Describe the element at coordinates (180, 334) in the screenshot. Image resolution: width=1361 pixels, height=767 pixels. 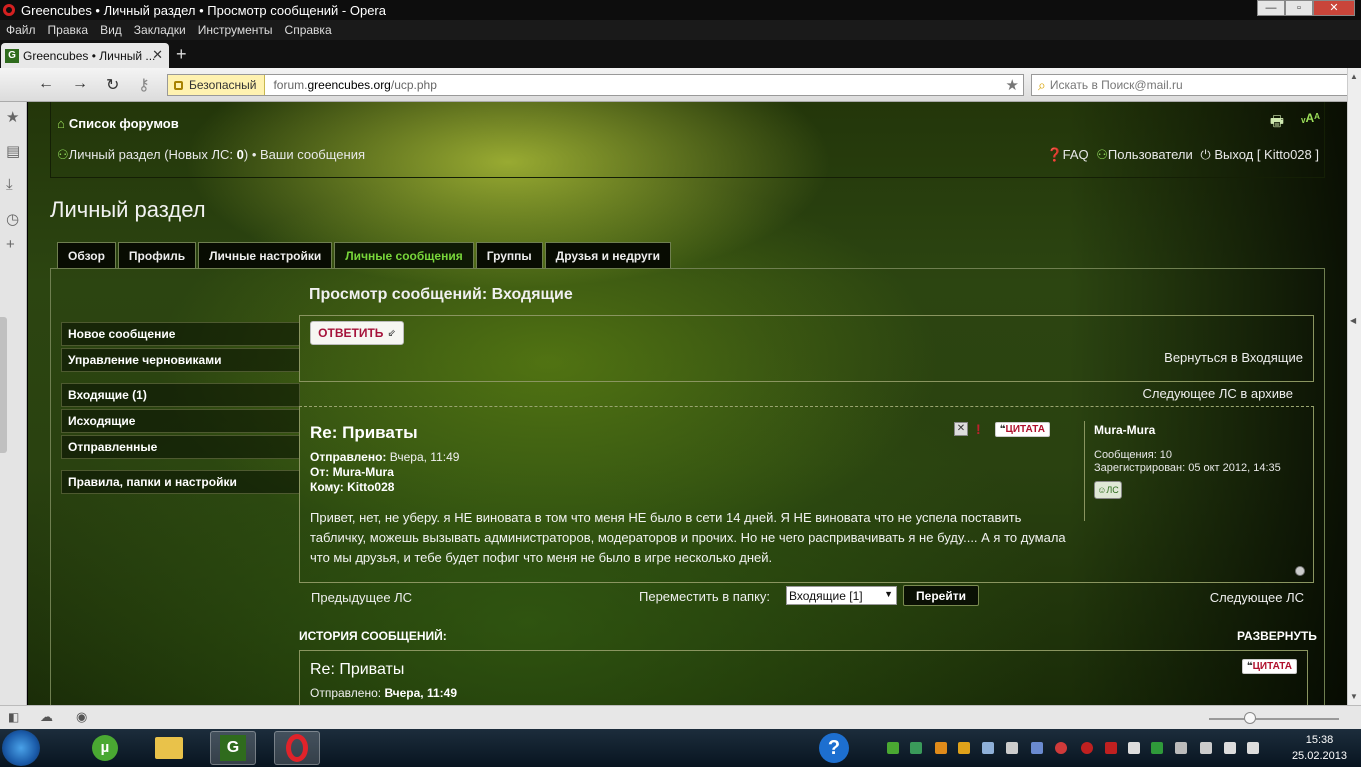
I see `menu-new-message: Новое сообщение` at that location.